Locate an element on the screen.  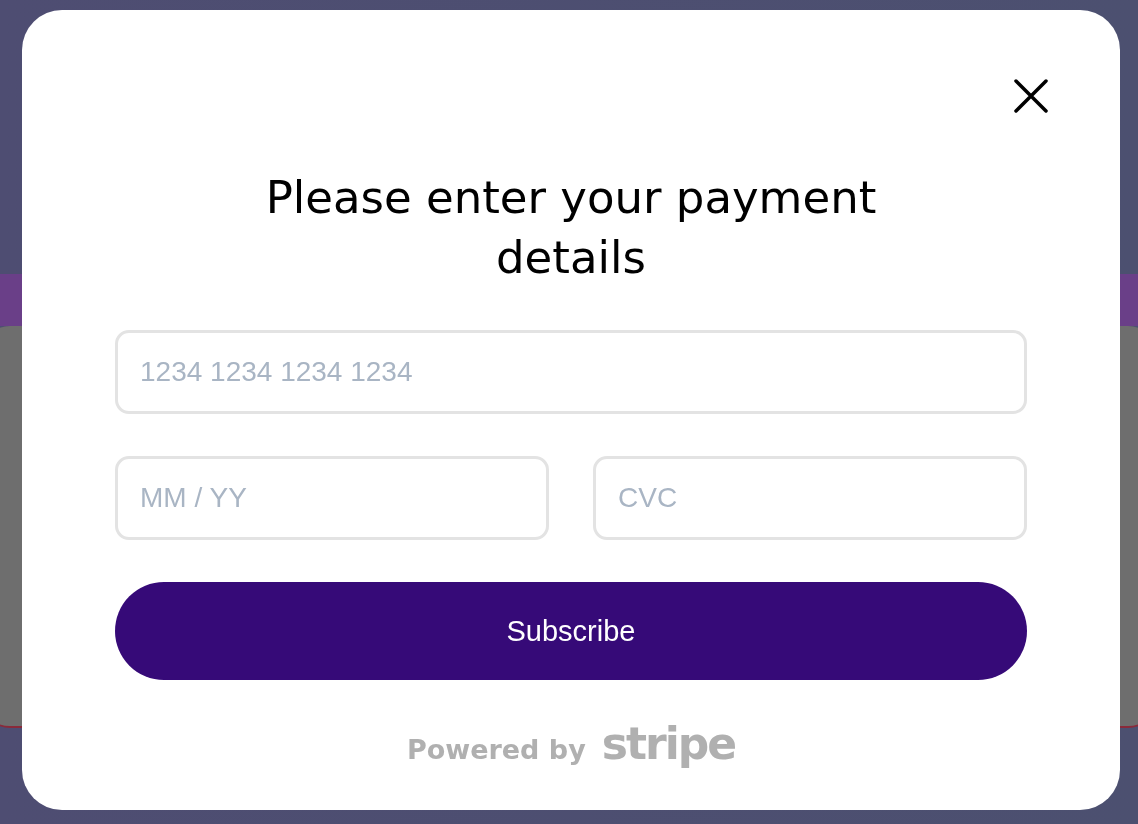
close-button is located at coordinates (1031, 96).